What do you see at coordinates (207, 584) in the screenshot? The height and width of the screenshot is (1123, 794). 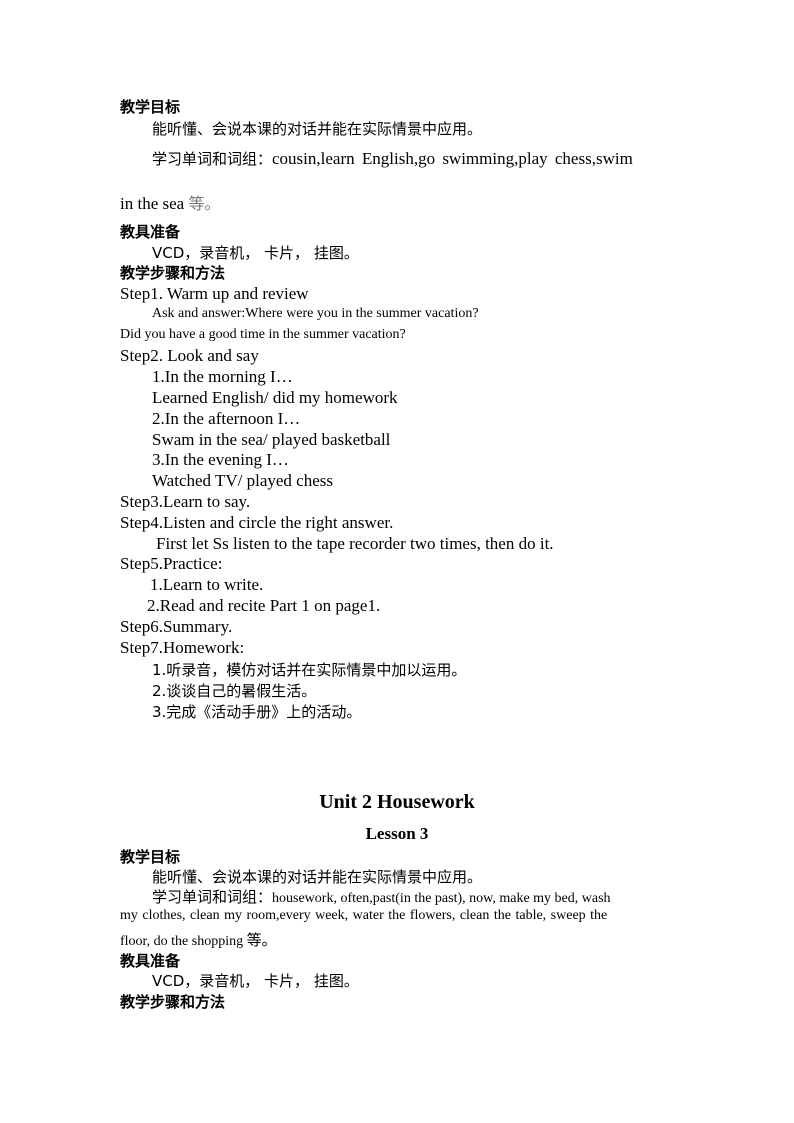 I see `step5-item: 1.Learn to write.` at bounding box center [207, 584].